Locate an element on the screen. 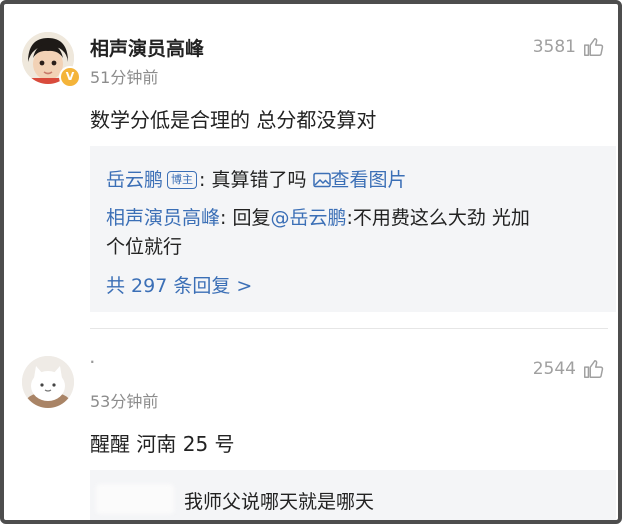 Image resolution: width=622 pixels, height=524 pixels. avatar is located at coordinates (48, 382).